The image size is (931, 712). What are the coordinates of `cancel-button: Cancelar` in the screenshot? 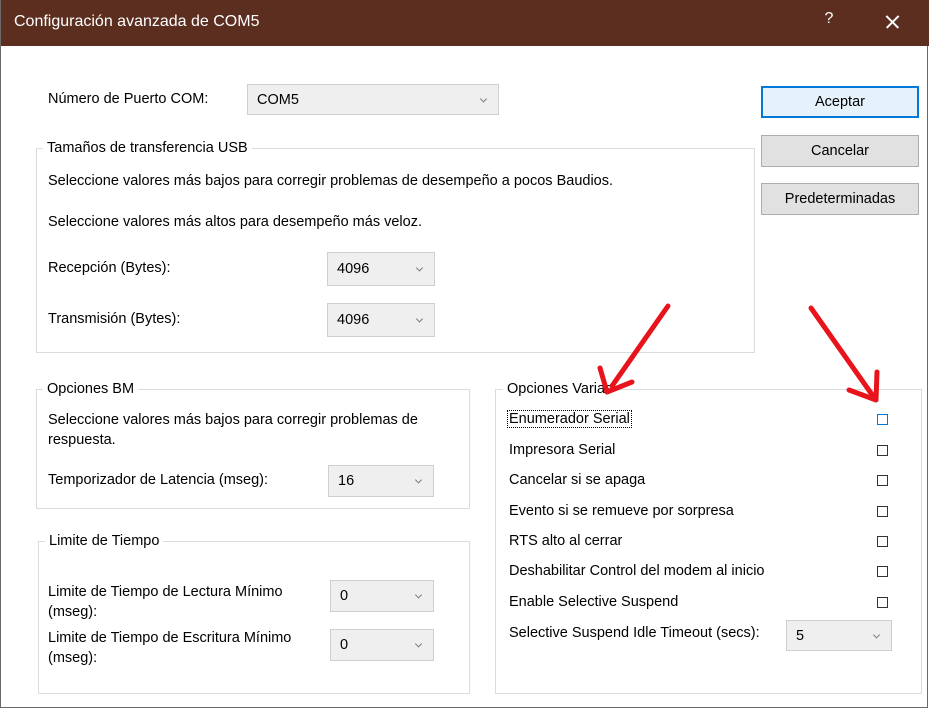 It's located at (840, 151).